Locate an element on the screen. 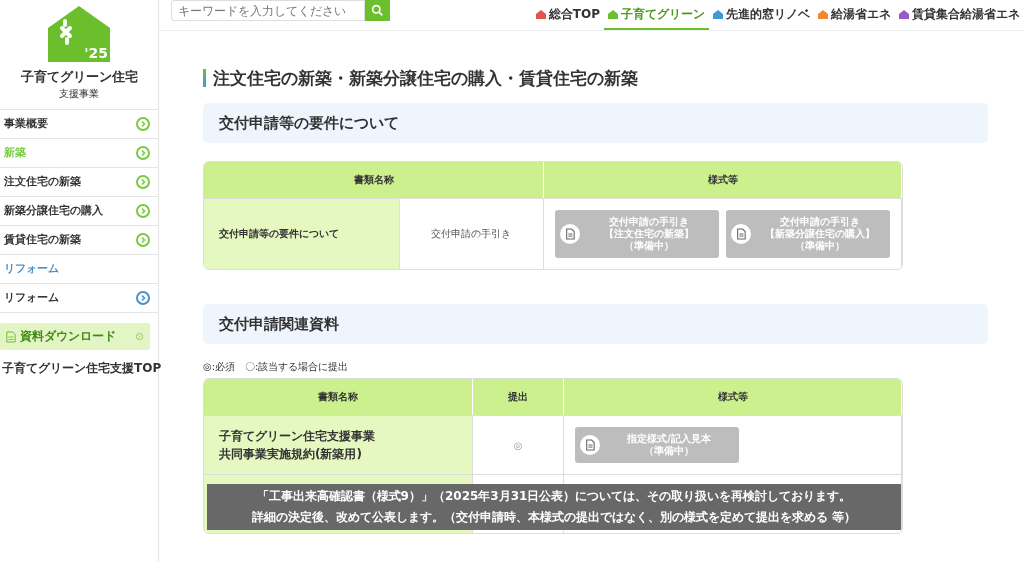 Image resolution: width=1024 pixels, height=562 pixels. nav-tab: 総合TOP is located at coordinates (567, 15).